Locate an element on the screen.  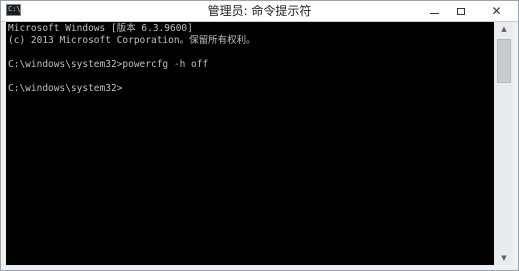
chevron-down-icon: ▼ is located at coordinates (504, 258).